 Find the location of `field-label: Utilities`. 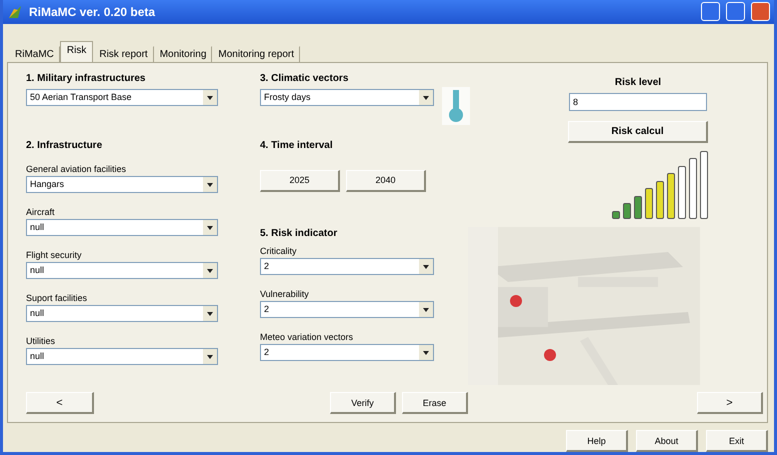

field-label: Utilities is located at coordinates (41, 341).